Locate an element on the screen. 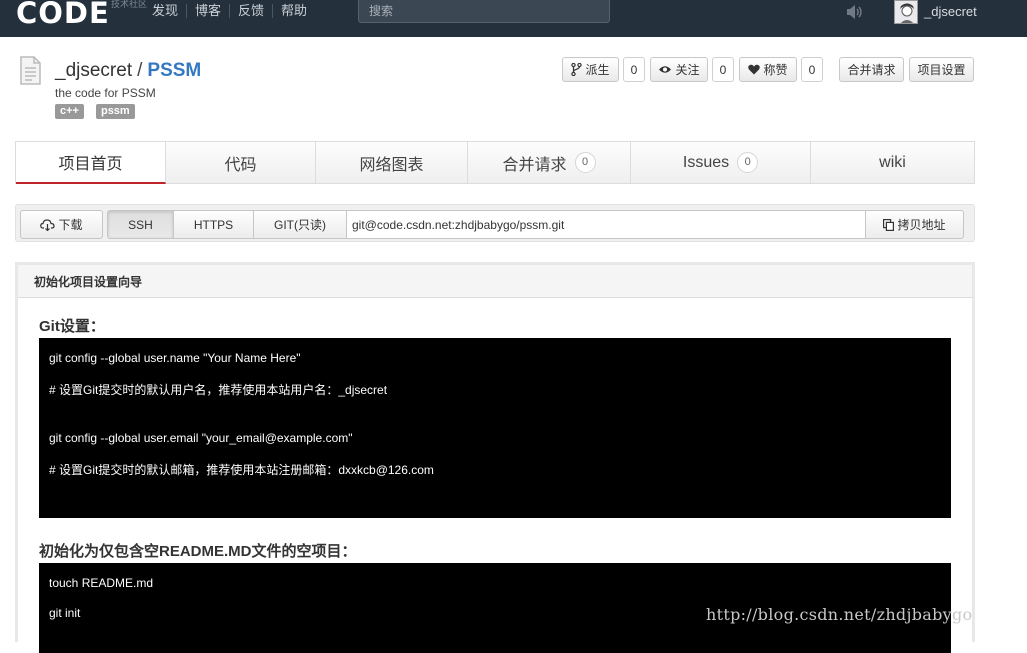 The height and width of the screenshot is (653, 1027). nav-link-help: 帮助 is located at coordinates (294, 11).